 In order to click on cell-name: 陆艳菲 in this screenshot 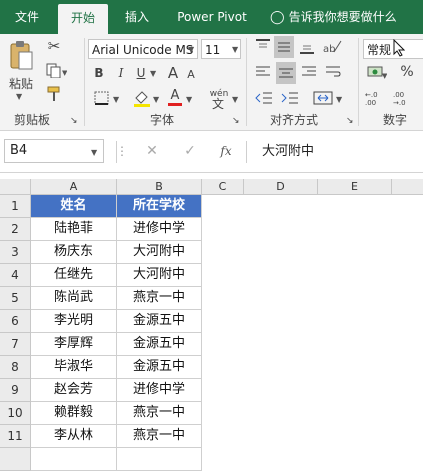, I will do `click(74, 229)`.